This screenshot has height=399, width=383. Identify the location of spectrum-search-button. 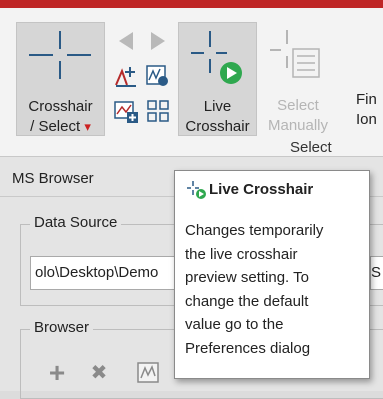
(158, 76).